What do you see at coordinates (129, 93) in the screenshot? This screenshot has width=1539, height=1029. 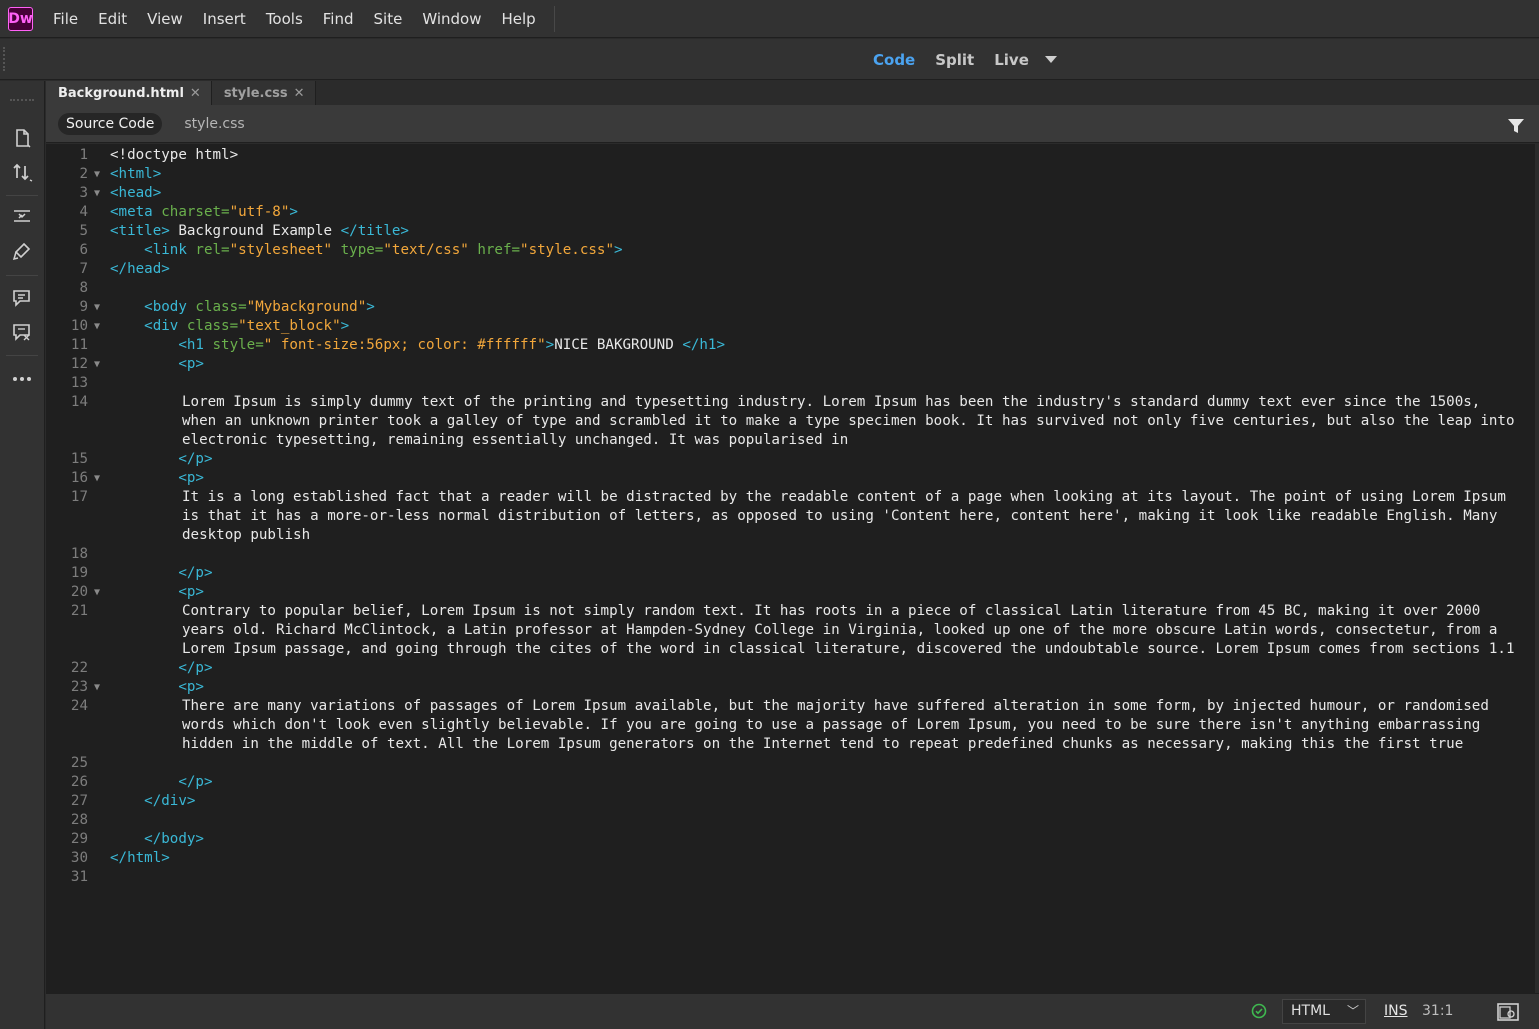 I see `tab-background-html: Background.html ✕` at bounding box center [129, 93].